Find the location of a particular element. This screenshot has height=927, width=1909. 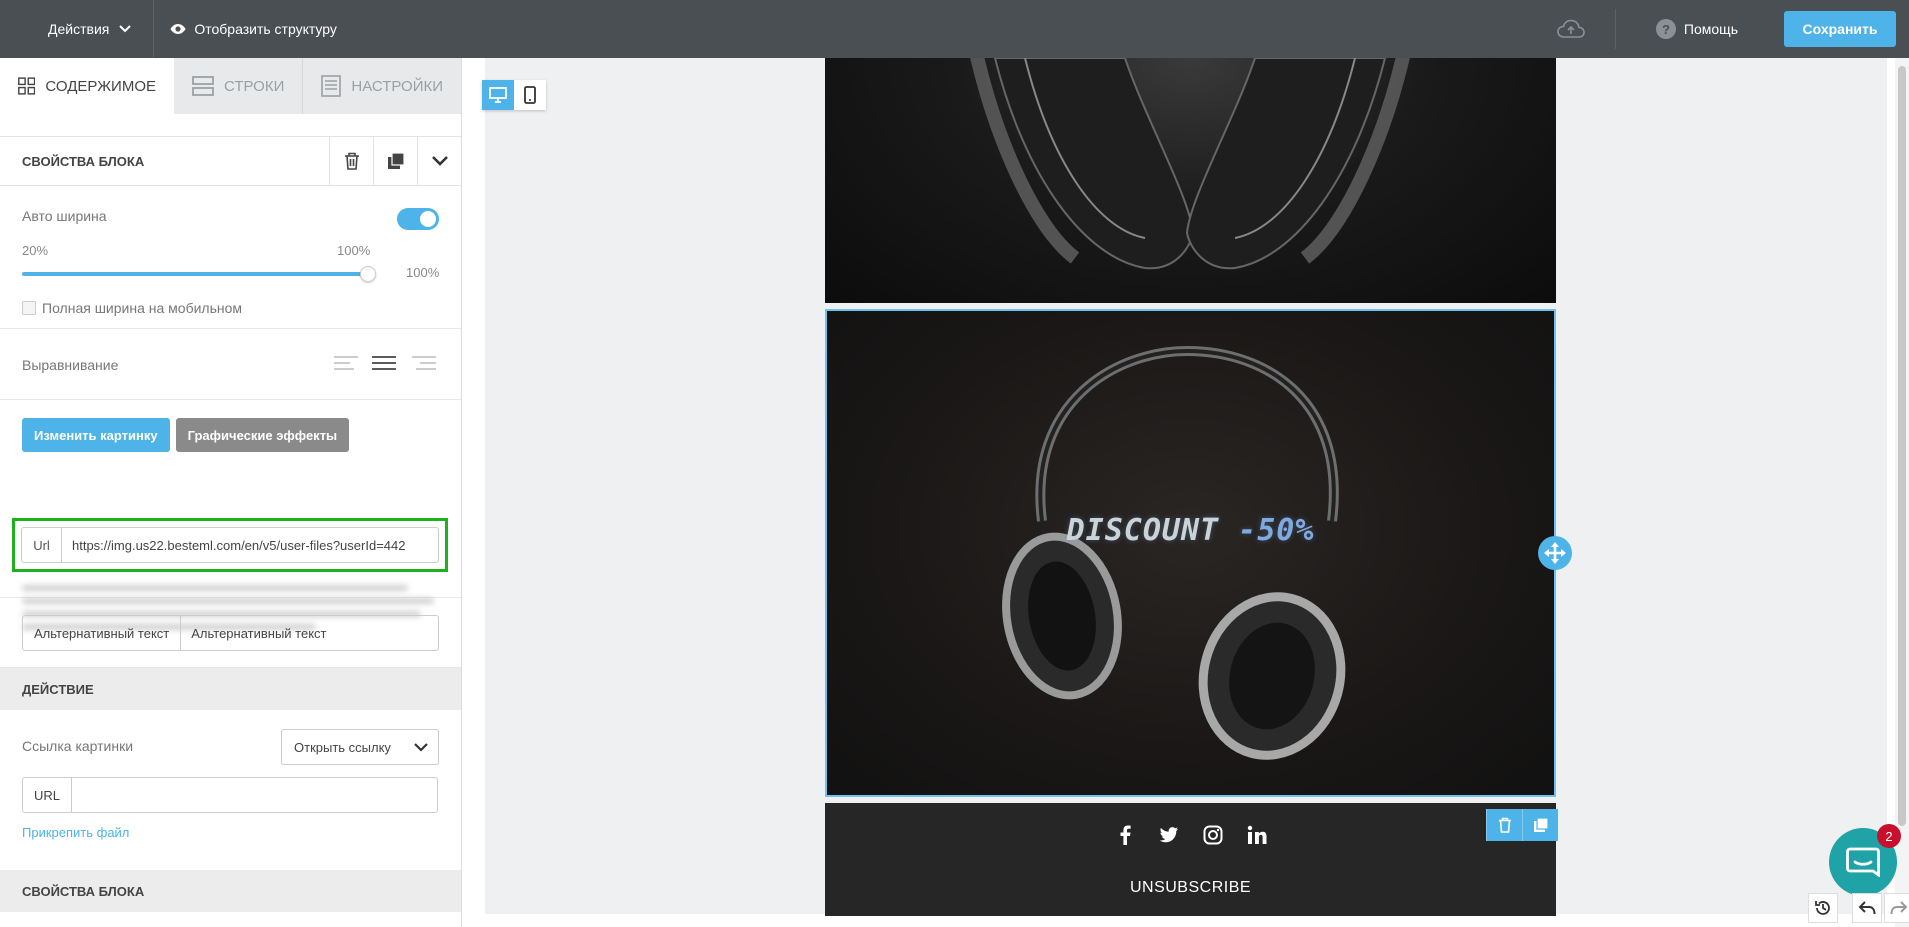

help-button: ? Помощь is located at coordinates (1696, 29).